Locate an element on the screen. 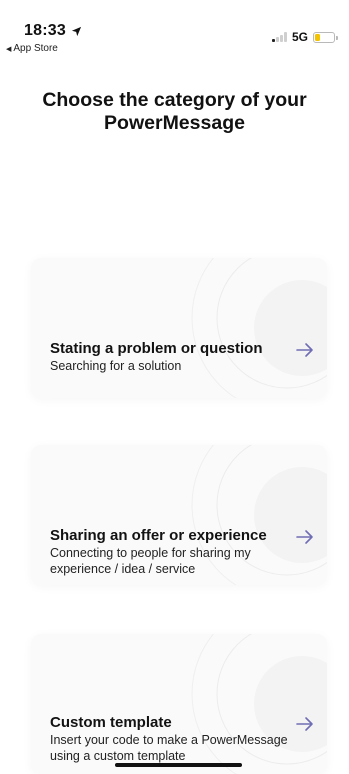  card-title: Sharing an offer or experience is located at coordinates (158, 535).